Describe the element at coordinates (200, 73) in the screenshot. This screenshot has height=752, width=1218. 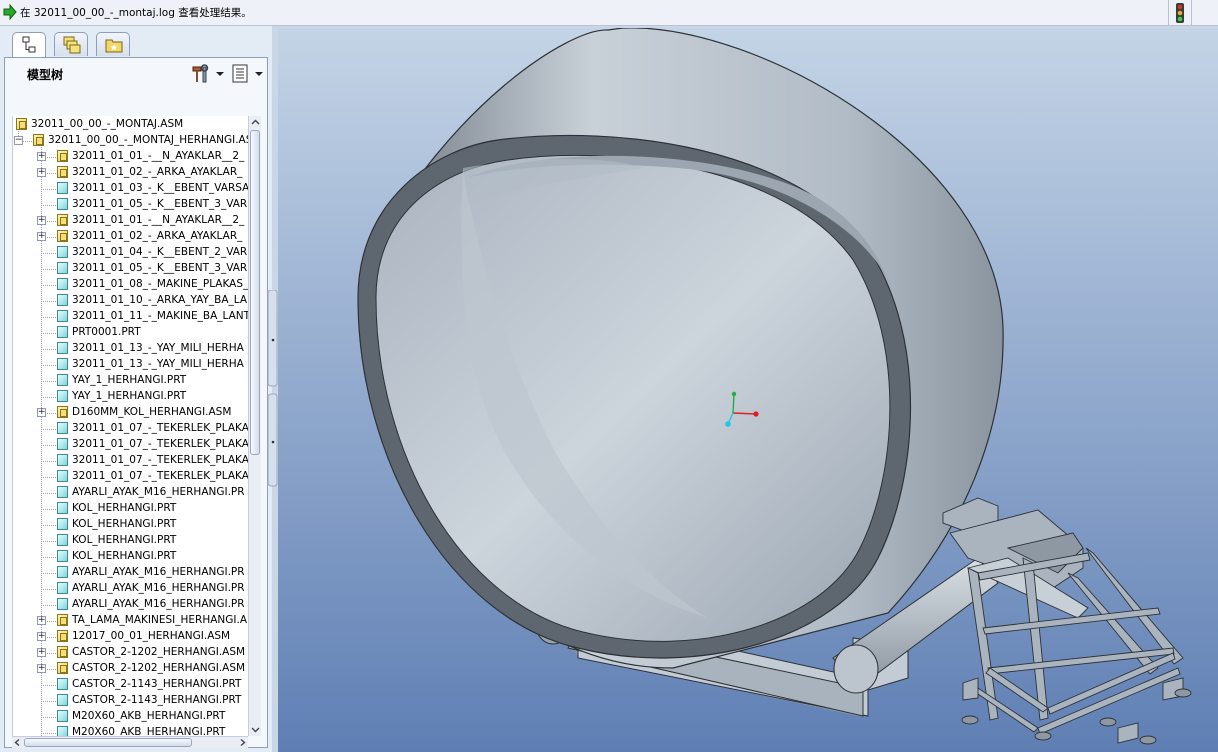
I see `hammer-wrench-icon` at that location.